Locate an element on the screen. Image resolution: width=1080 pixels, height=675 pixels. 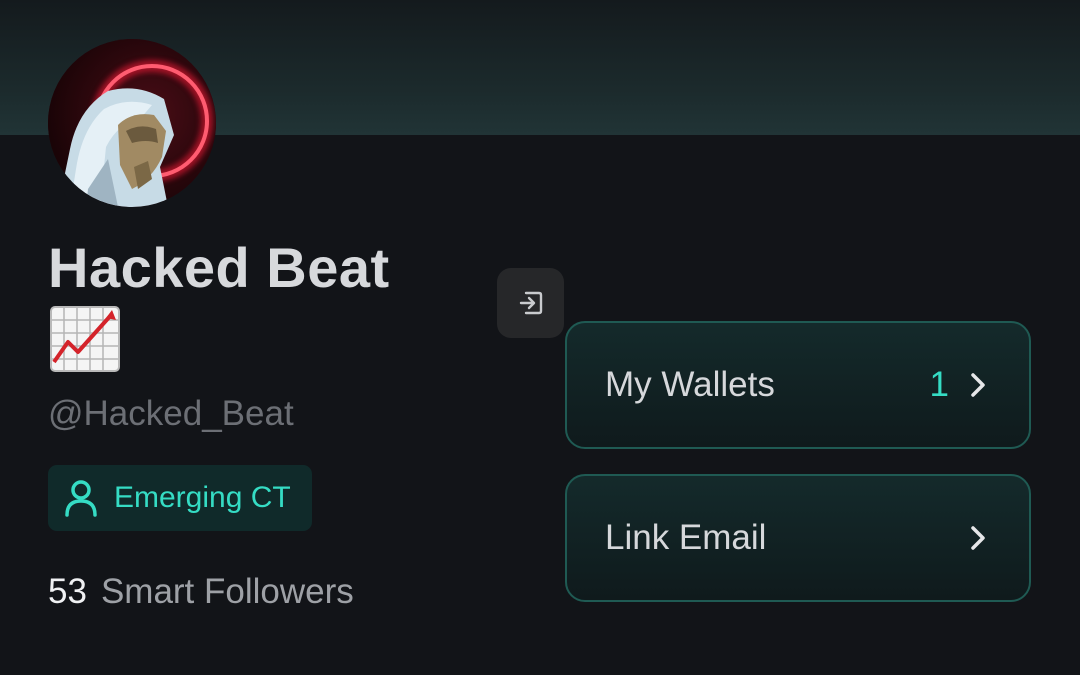
logout-button is located at coordinates (530, 303).